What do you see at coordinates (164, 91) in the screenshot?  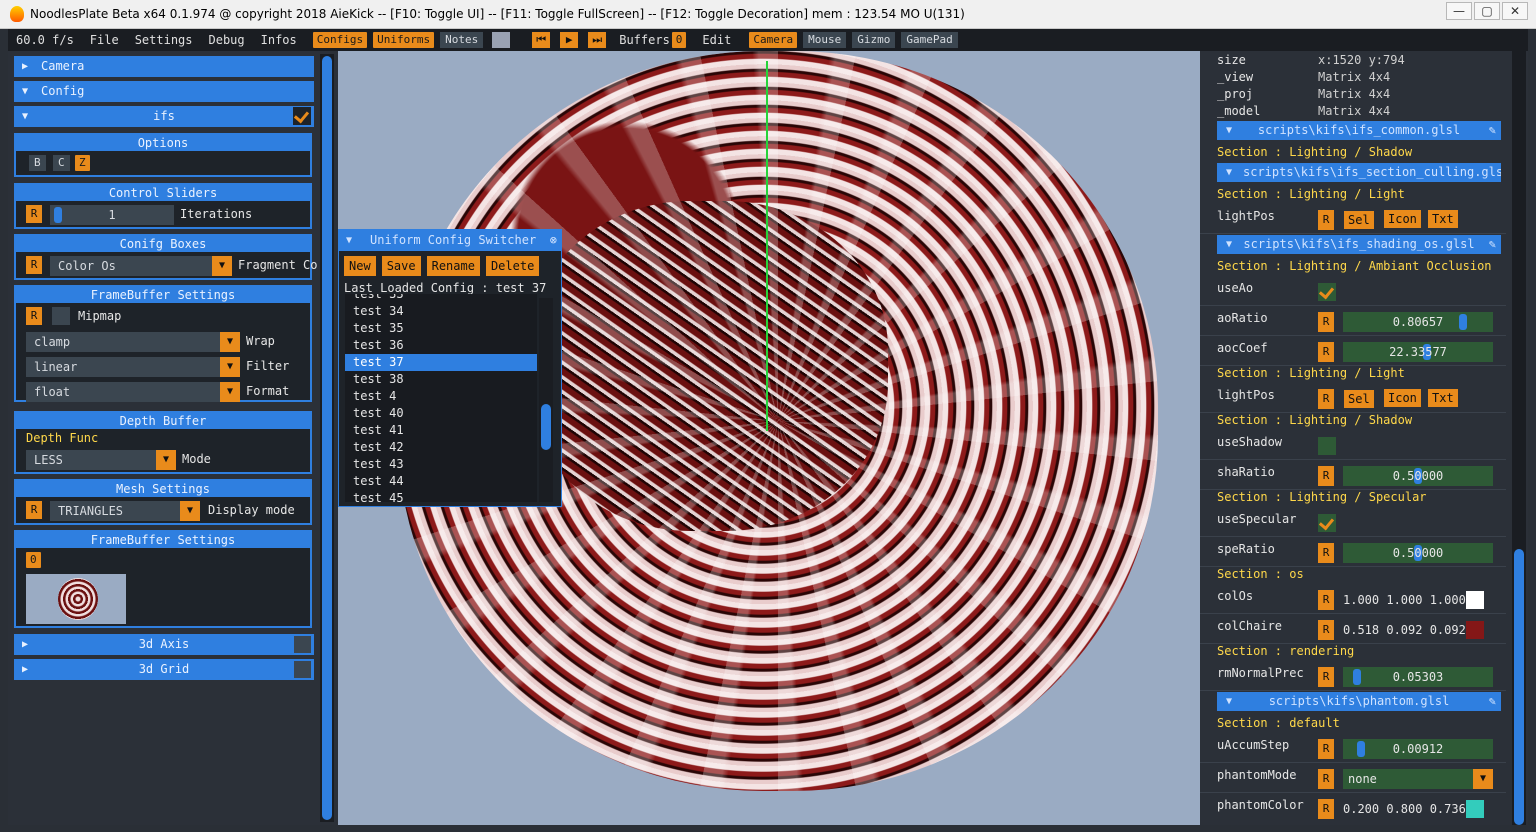 I see `config-header: ▼ Config` at bounding box center [164, 91].